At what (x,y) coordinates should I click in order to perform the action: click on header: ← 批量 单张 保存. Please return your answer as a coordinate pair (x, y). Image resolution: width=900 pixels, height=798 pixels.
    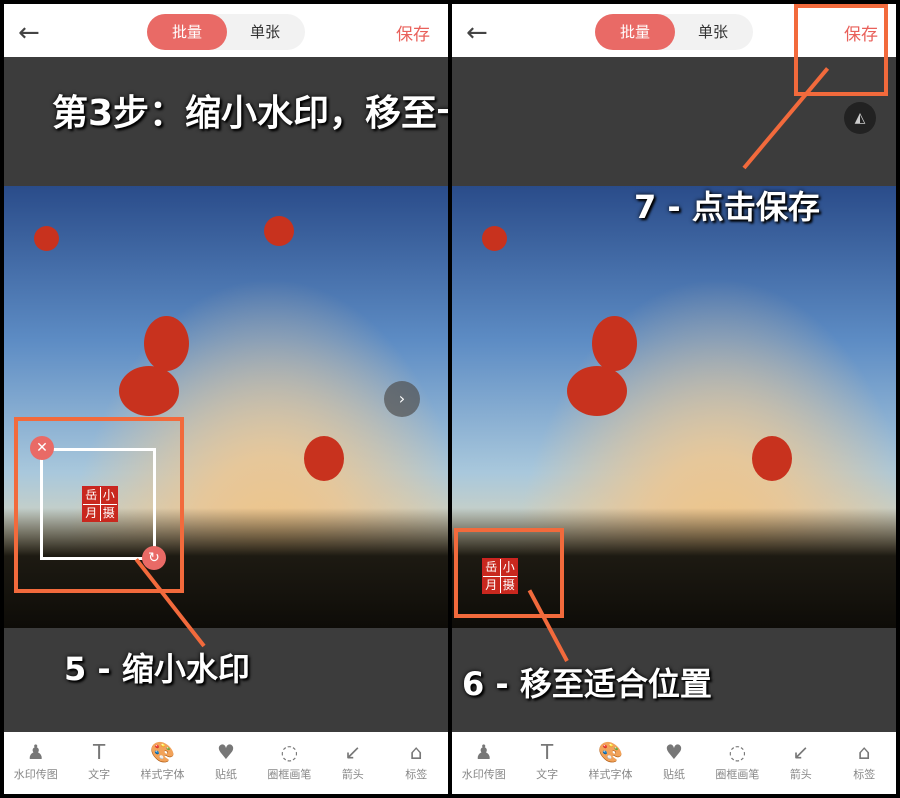
    Looking at the image, I should click on (226, 30).